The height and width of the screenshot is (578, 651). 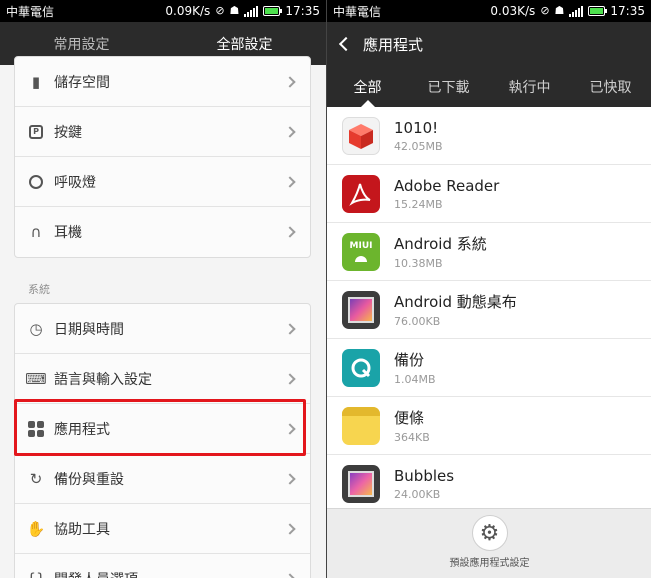 I want to click on app-name: Android 動態桌布, so click(x=455, y=302).